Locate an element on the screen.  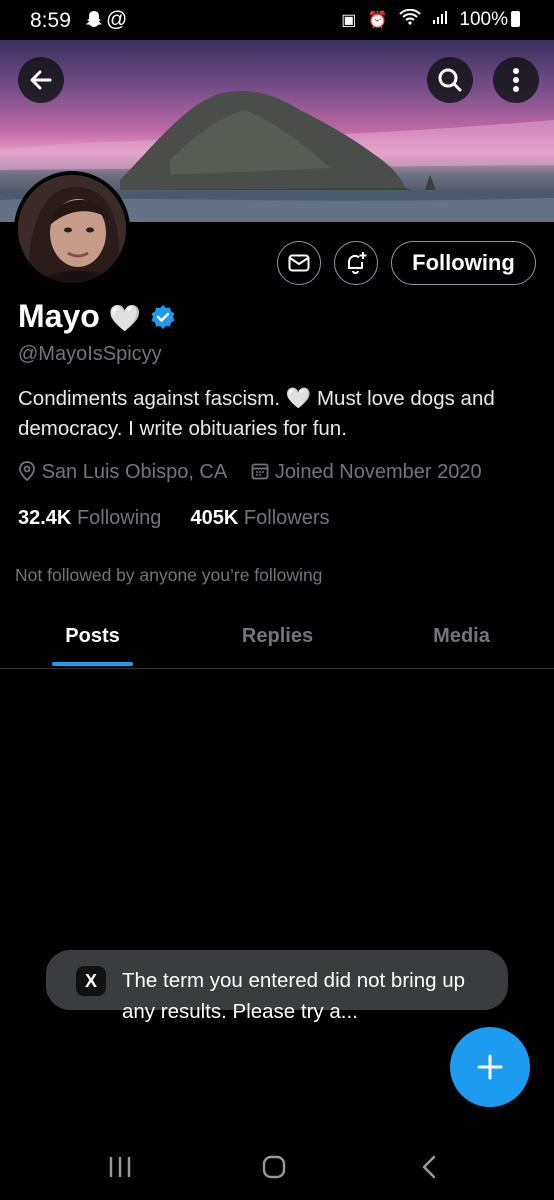
followers-stat: 405K Followers is located at coordinates (260, 518).